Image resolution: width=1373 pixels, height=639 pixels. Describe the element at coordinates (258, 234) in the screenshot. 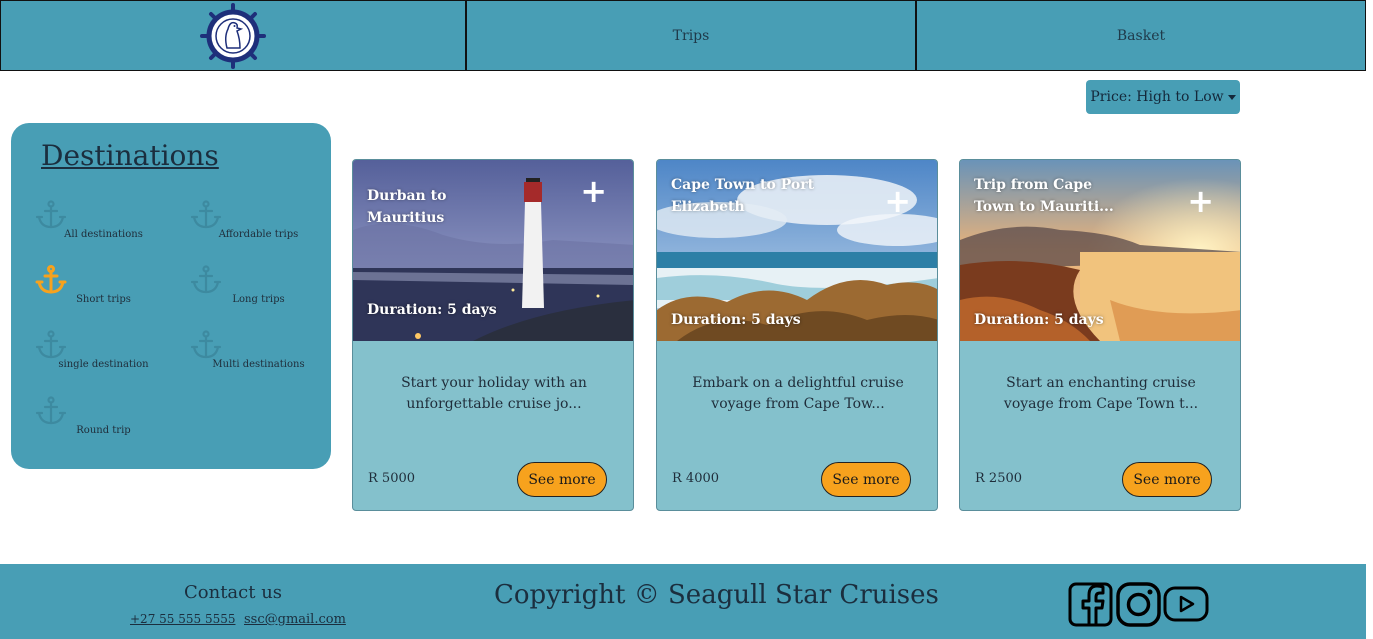

I see `category-label: Affordable trips` at that location.